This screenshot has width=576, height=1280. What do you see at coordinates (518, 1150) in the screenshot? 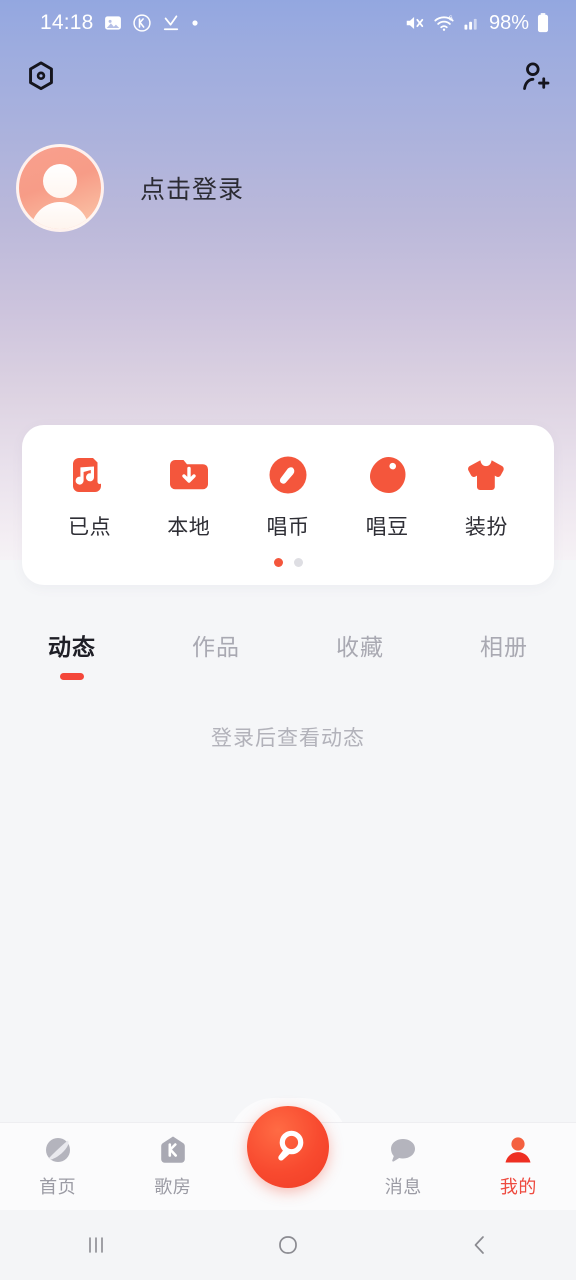
I see `person-icon` at bounding box center [518, 1150].